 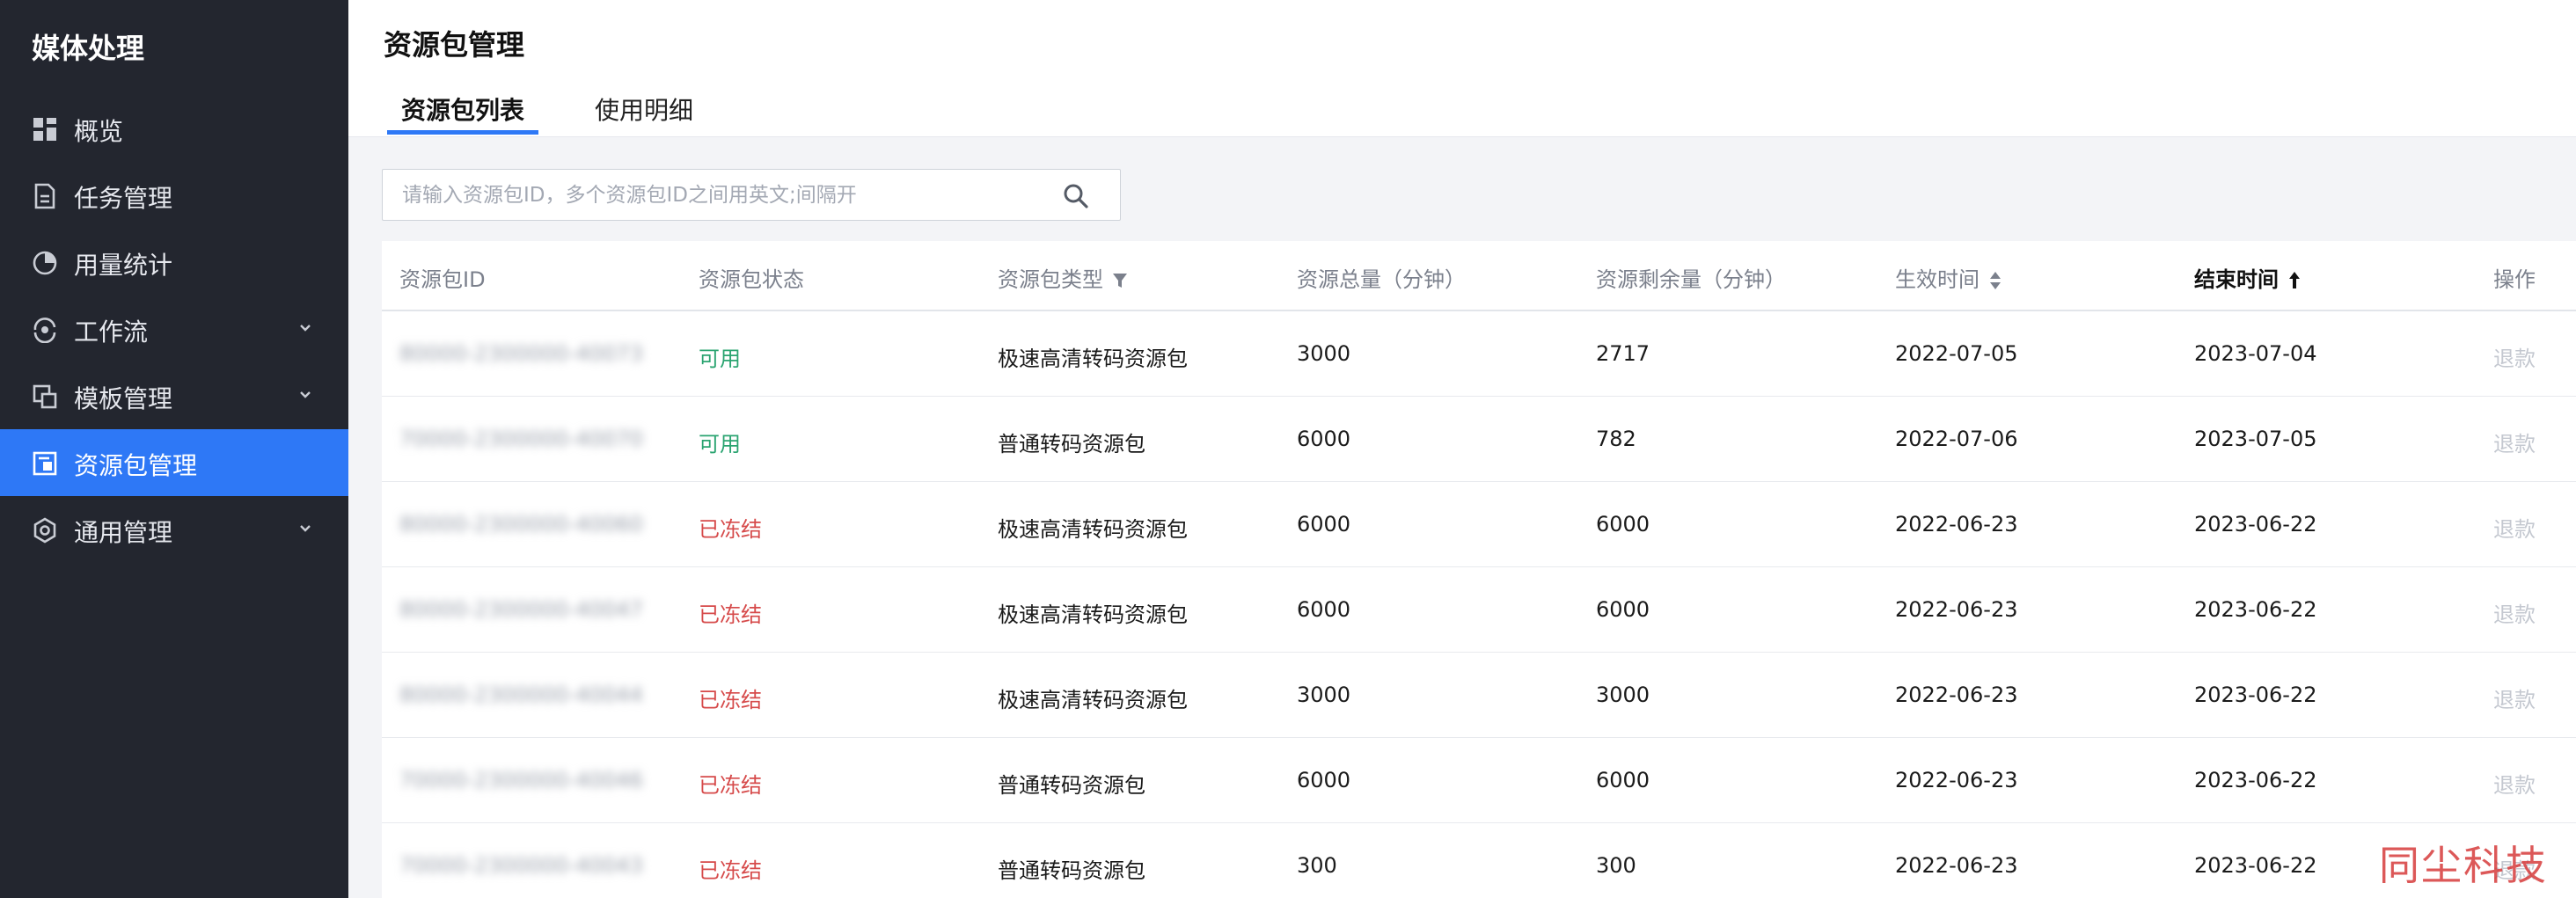 What do you see at coordinates (644, 109) in the screenshot?
I see `tab-usage-details: 使用明细` at bounding box center [644, 109].